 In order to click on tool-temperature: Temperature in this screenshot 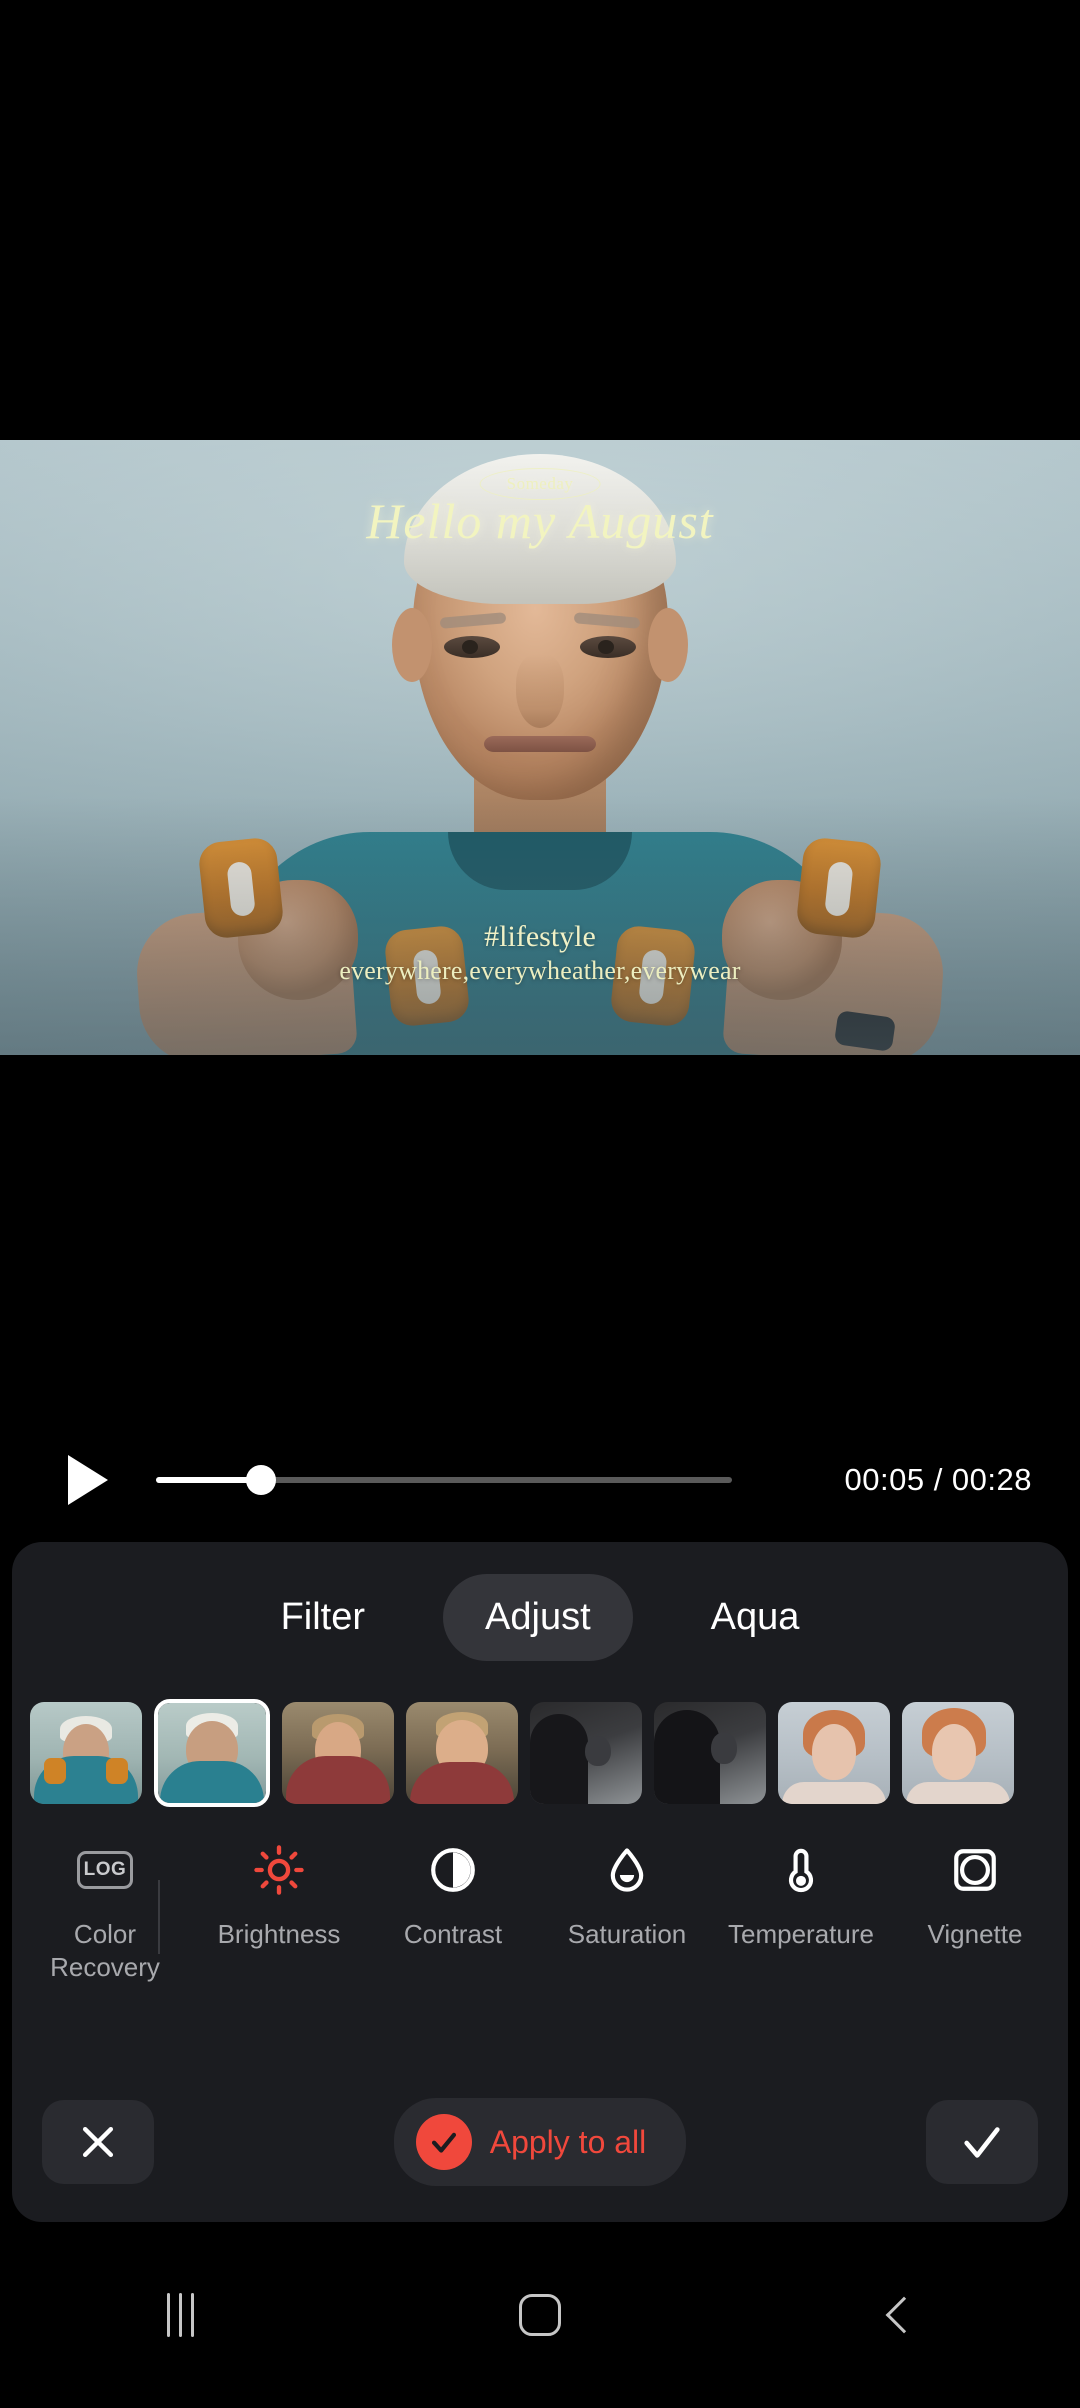, I will do `click(801, 1896)`.